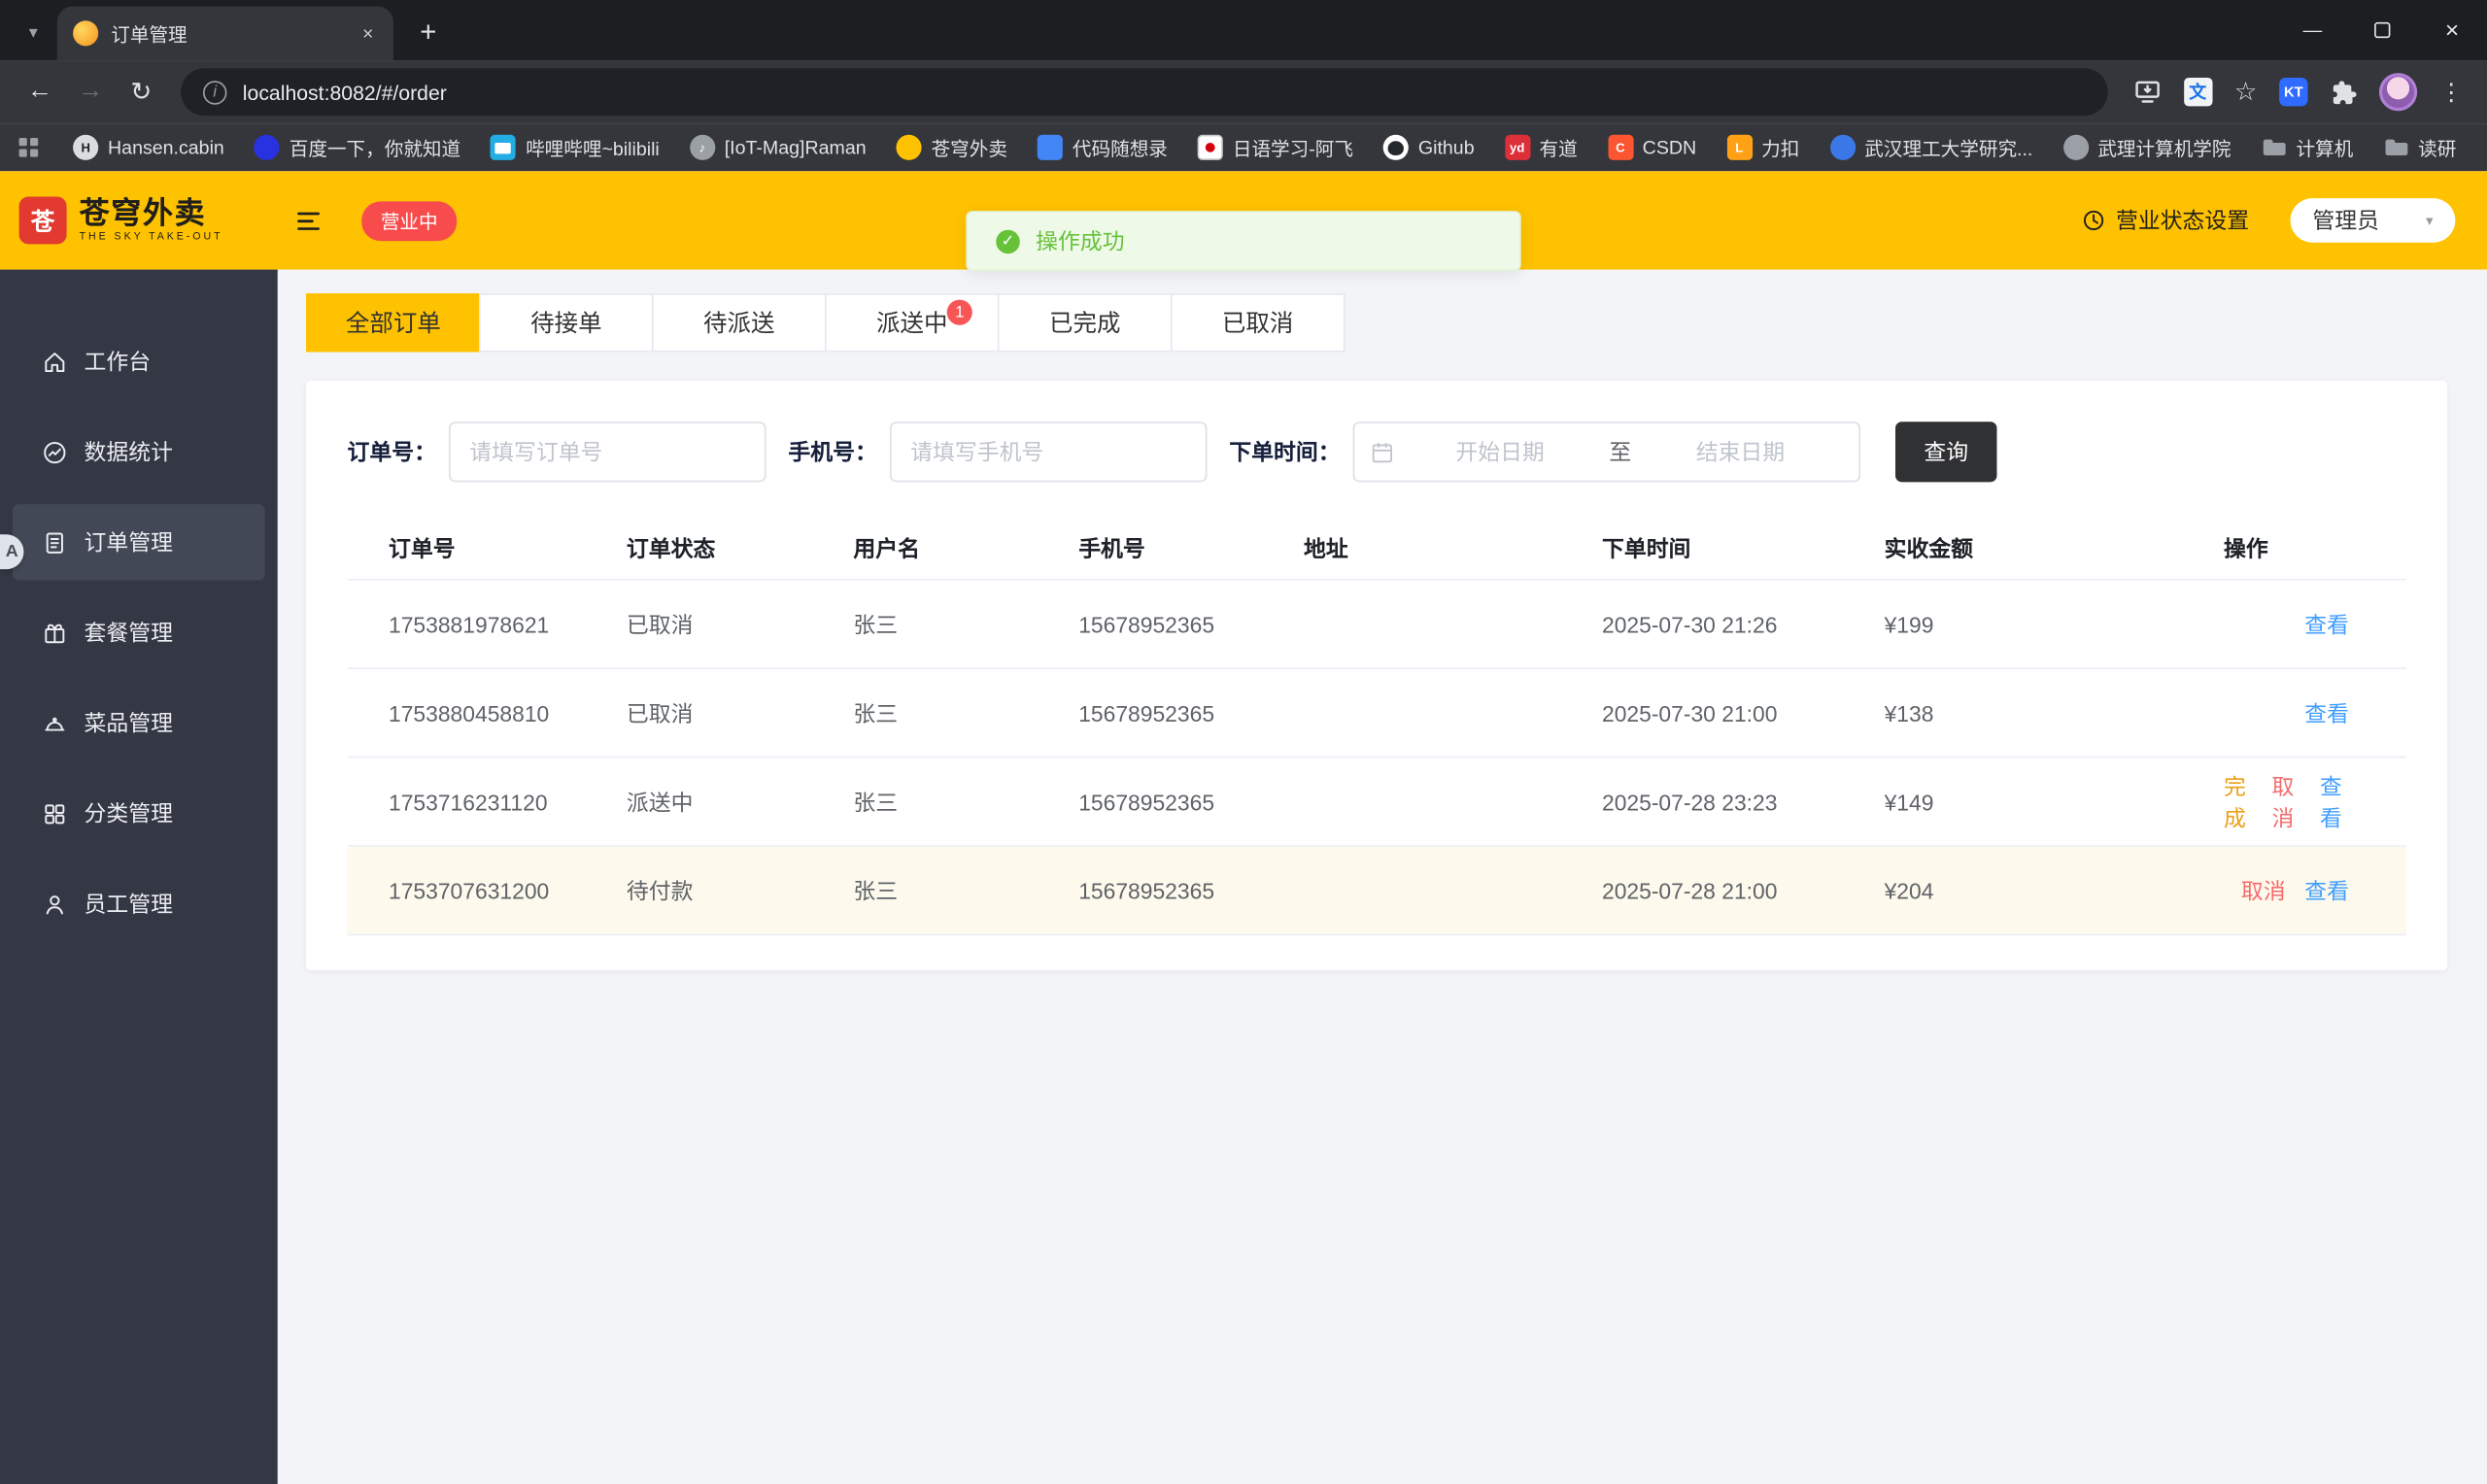 The height and width of the screenshot is (1484, 2487). Describe the element at coordinates (1258, 323) in the screenshot. I see `tab-cancelled: 已取消` at that location.